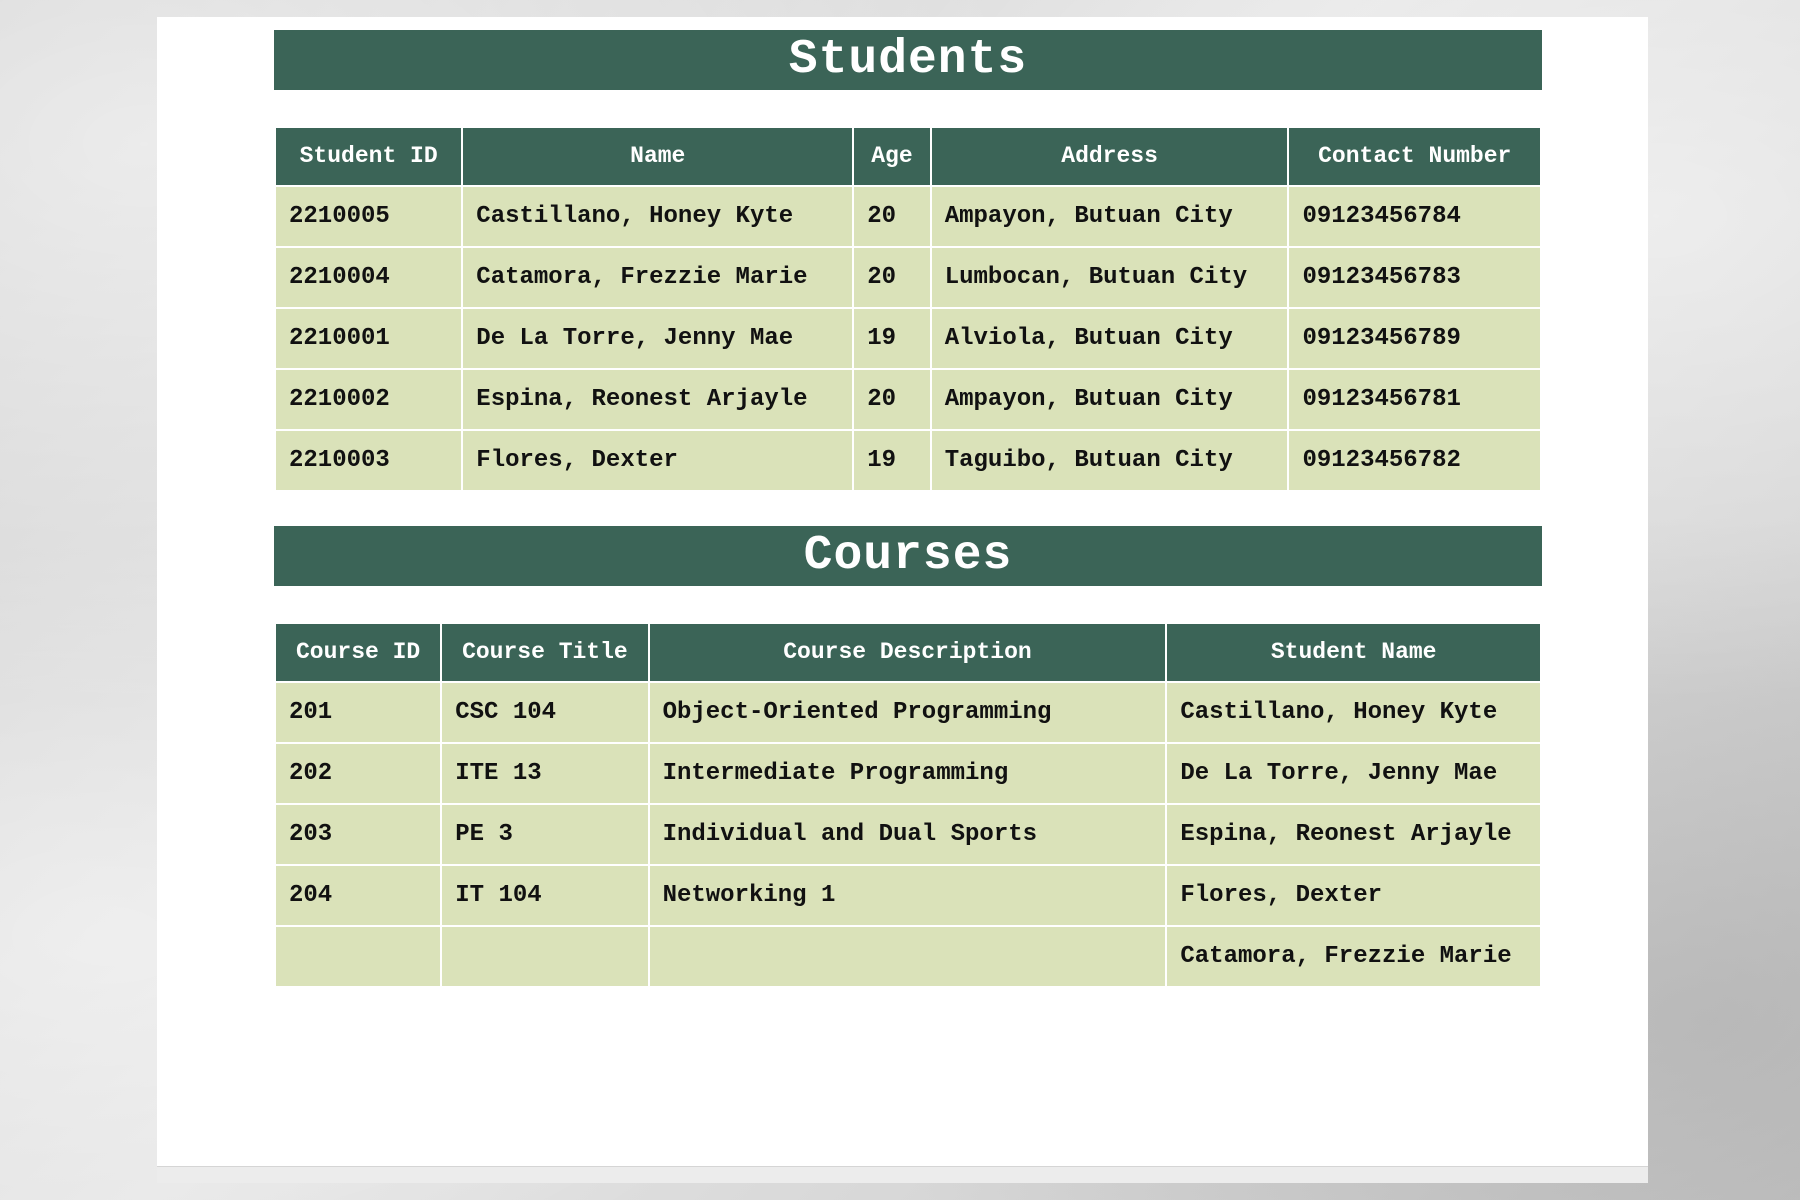  I want to click on cell-course-description: Object-Oriented Programming, so click(907, 712).